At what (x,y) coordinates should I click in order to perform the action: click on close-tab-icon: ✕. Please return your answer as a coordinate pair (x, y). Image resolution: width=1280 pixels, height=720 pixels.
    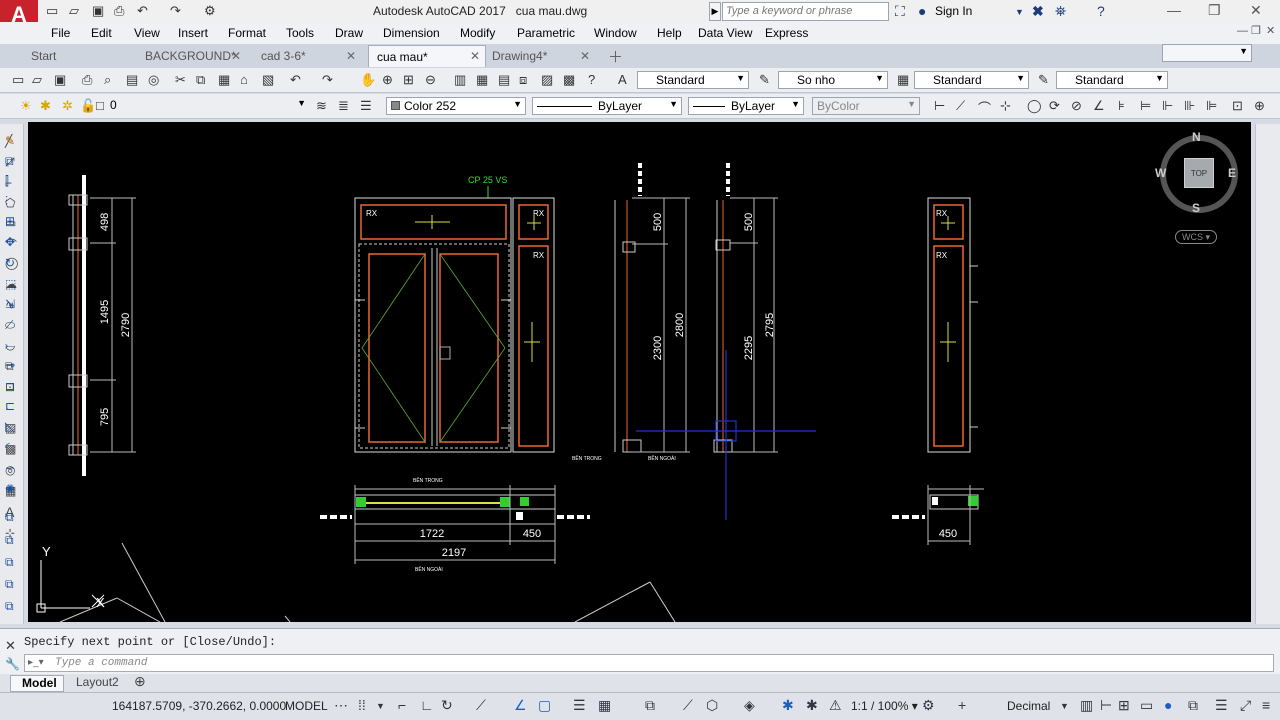
    Looking at the image, I should click on (475, 56).